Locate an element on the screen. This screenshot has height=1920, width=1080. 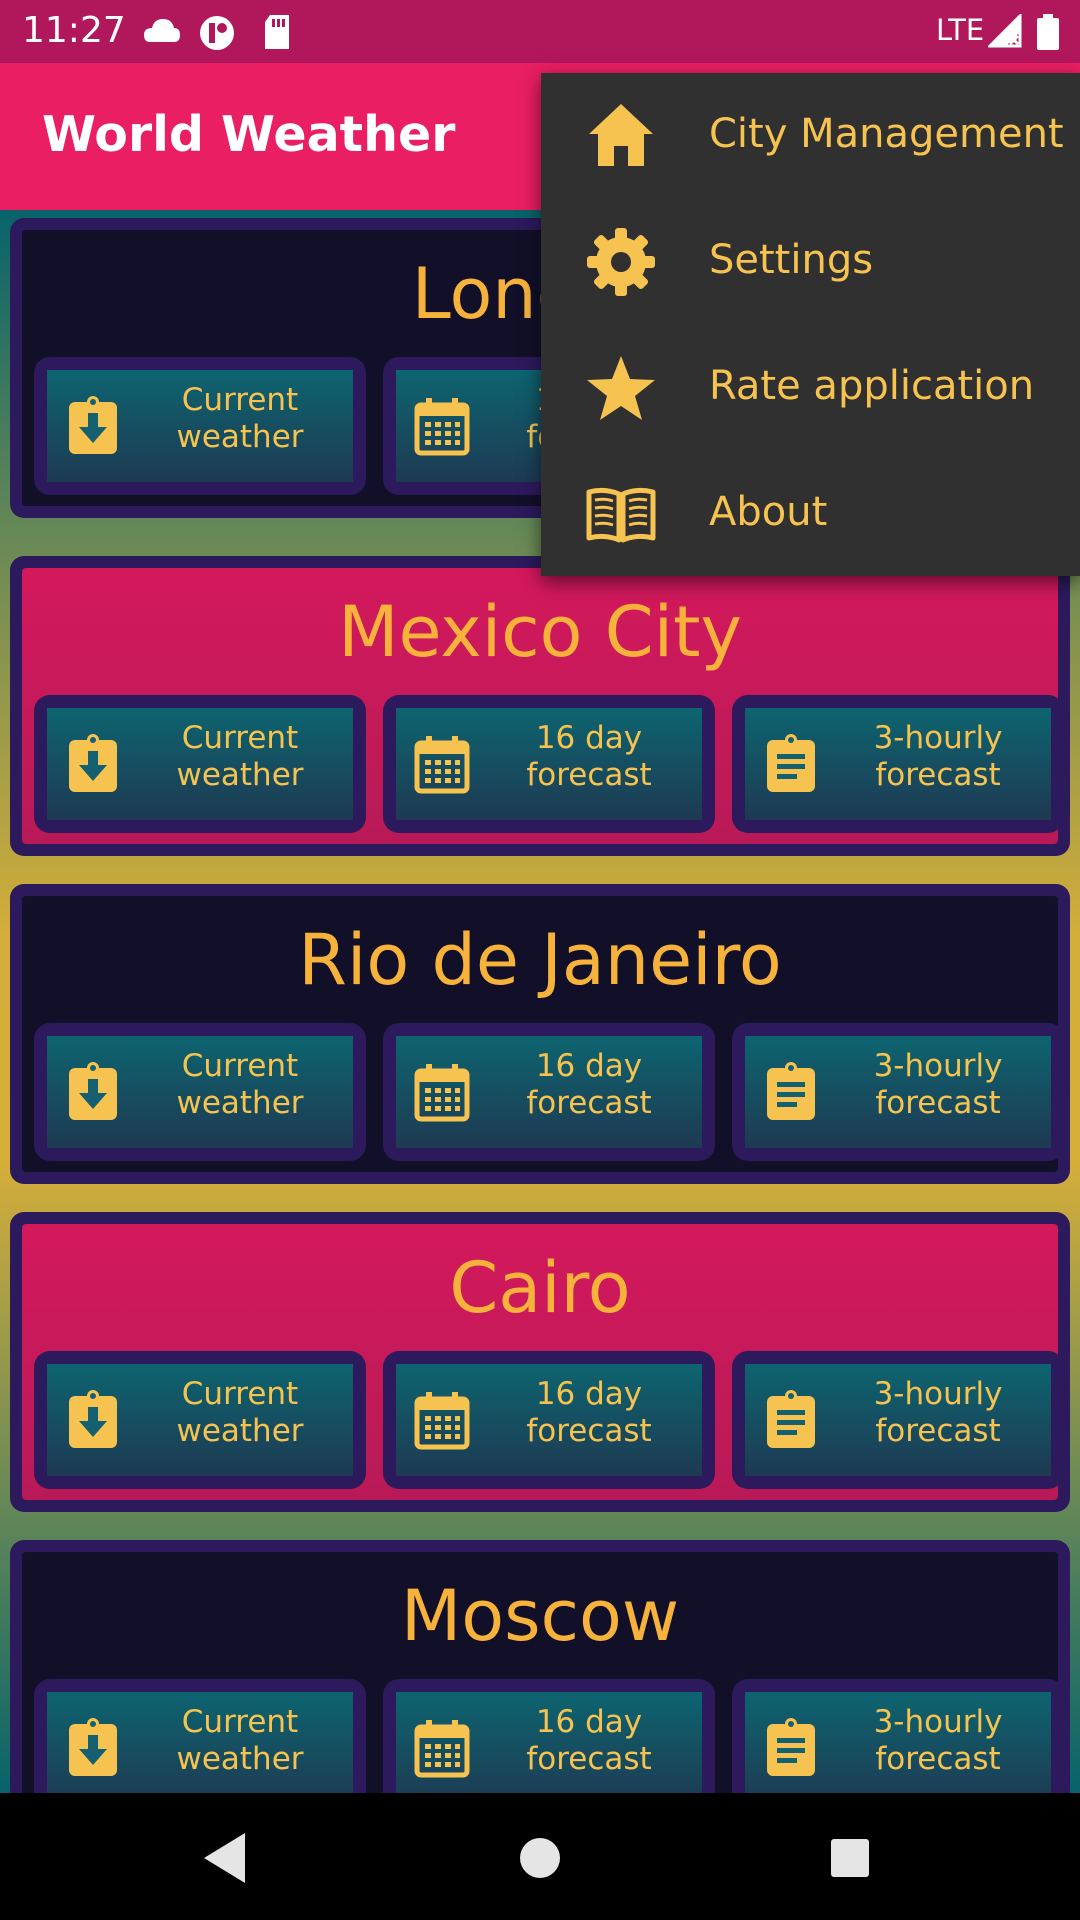
city-name: Moscow is located at coordinates (540, 1616).